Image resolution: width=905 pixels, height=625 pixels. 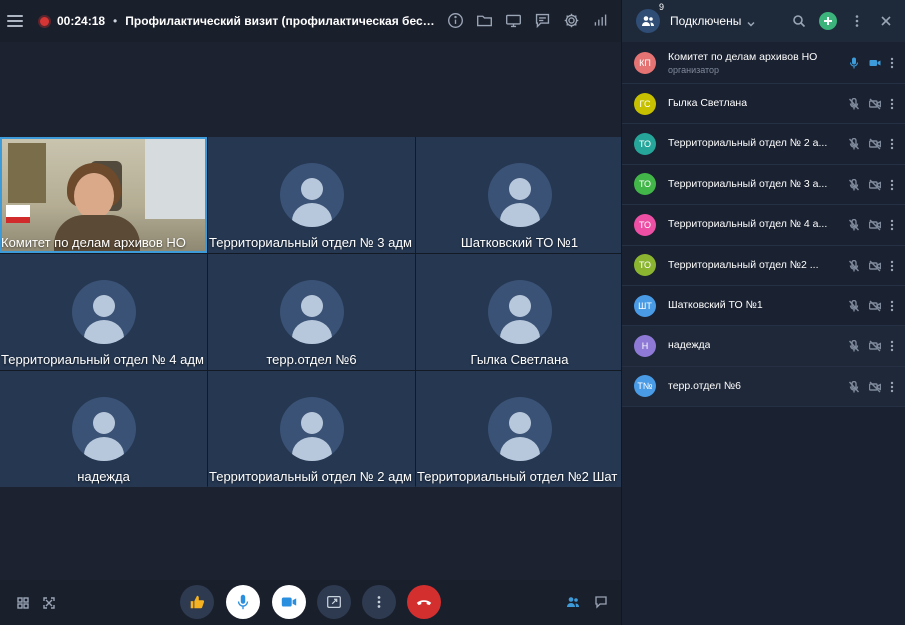 What do you see at coordinates (661, 7) in the screenshot?
I see `participant-count: 9` at bounding box center [661, 7].